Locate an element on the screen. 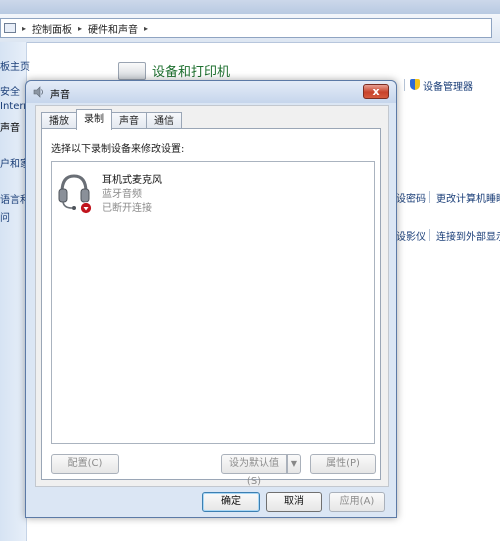 This screenshot has width=500, height=541. apply-button: 应用(A) is located at coordinates (357, 502).